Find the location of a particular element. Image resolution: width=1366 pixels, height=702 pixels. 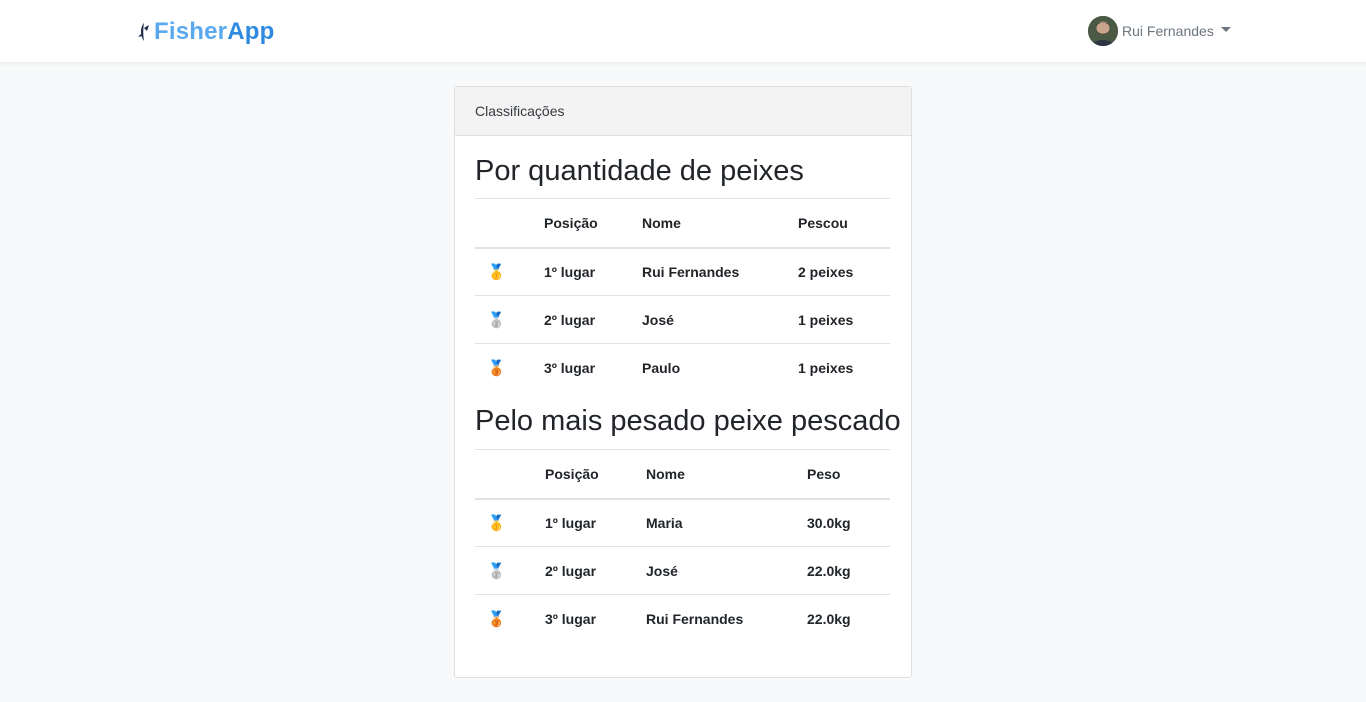

table-header-row: Posição Nome Pescou is located at coordinates (682, 223).